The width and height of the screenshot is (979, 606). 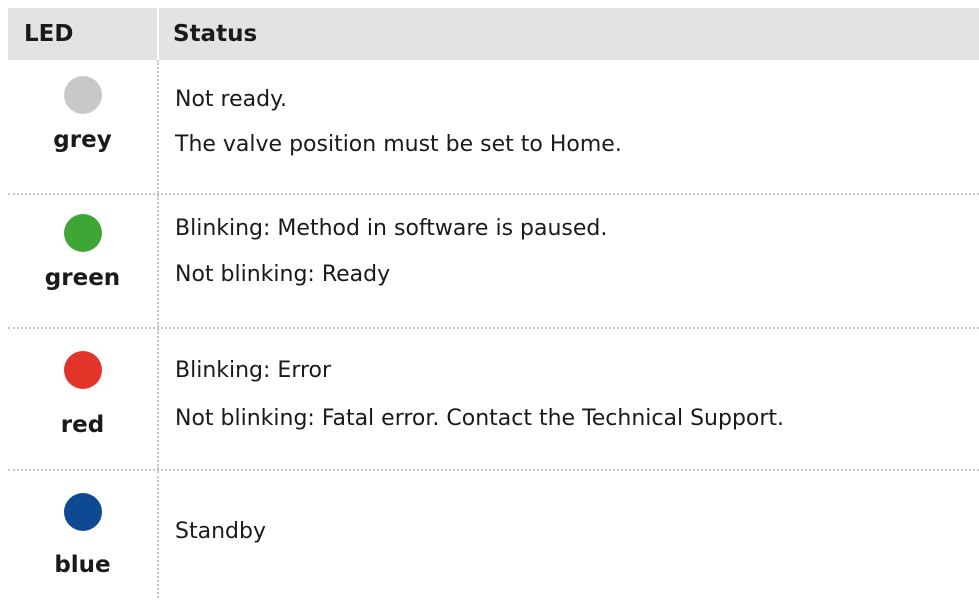 I want to click on green-led-icon, so click(x=82, y=233).